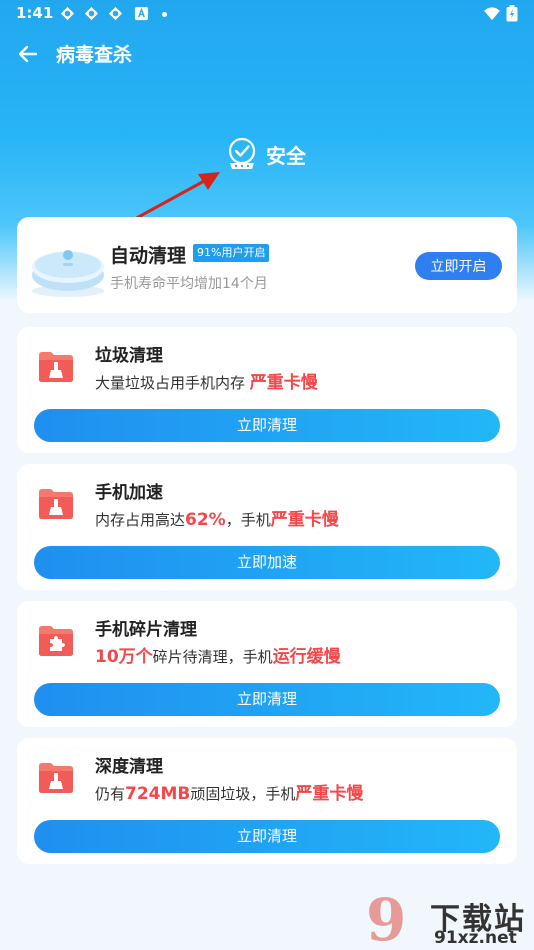 Image resolution: width=534 pixels, height=950 pixels. I want to click on card-description: 内存占用高达62%，手机严重卡慢, so click(217, 517).